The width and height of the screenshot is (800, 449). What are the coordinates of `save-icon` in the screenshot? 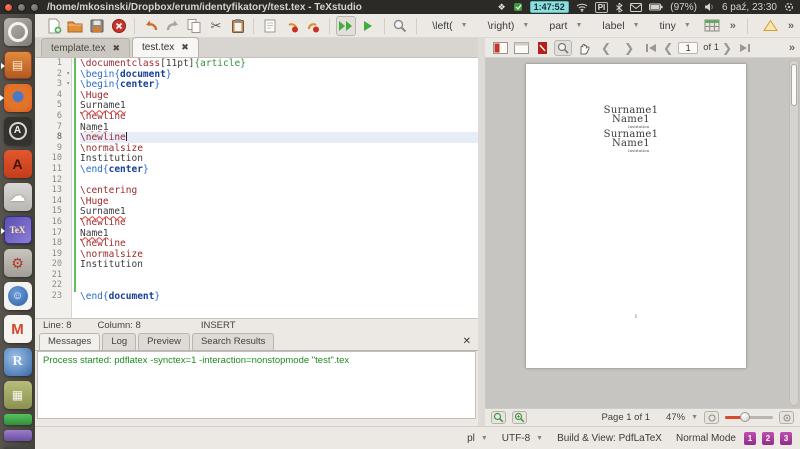 It's located at (97, 26).